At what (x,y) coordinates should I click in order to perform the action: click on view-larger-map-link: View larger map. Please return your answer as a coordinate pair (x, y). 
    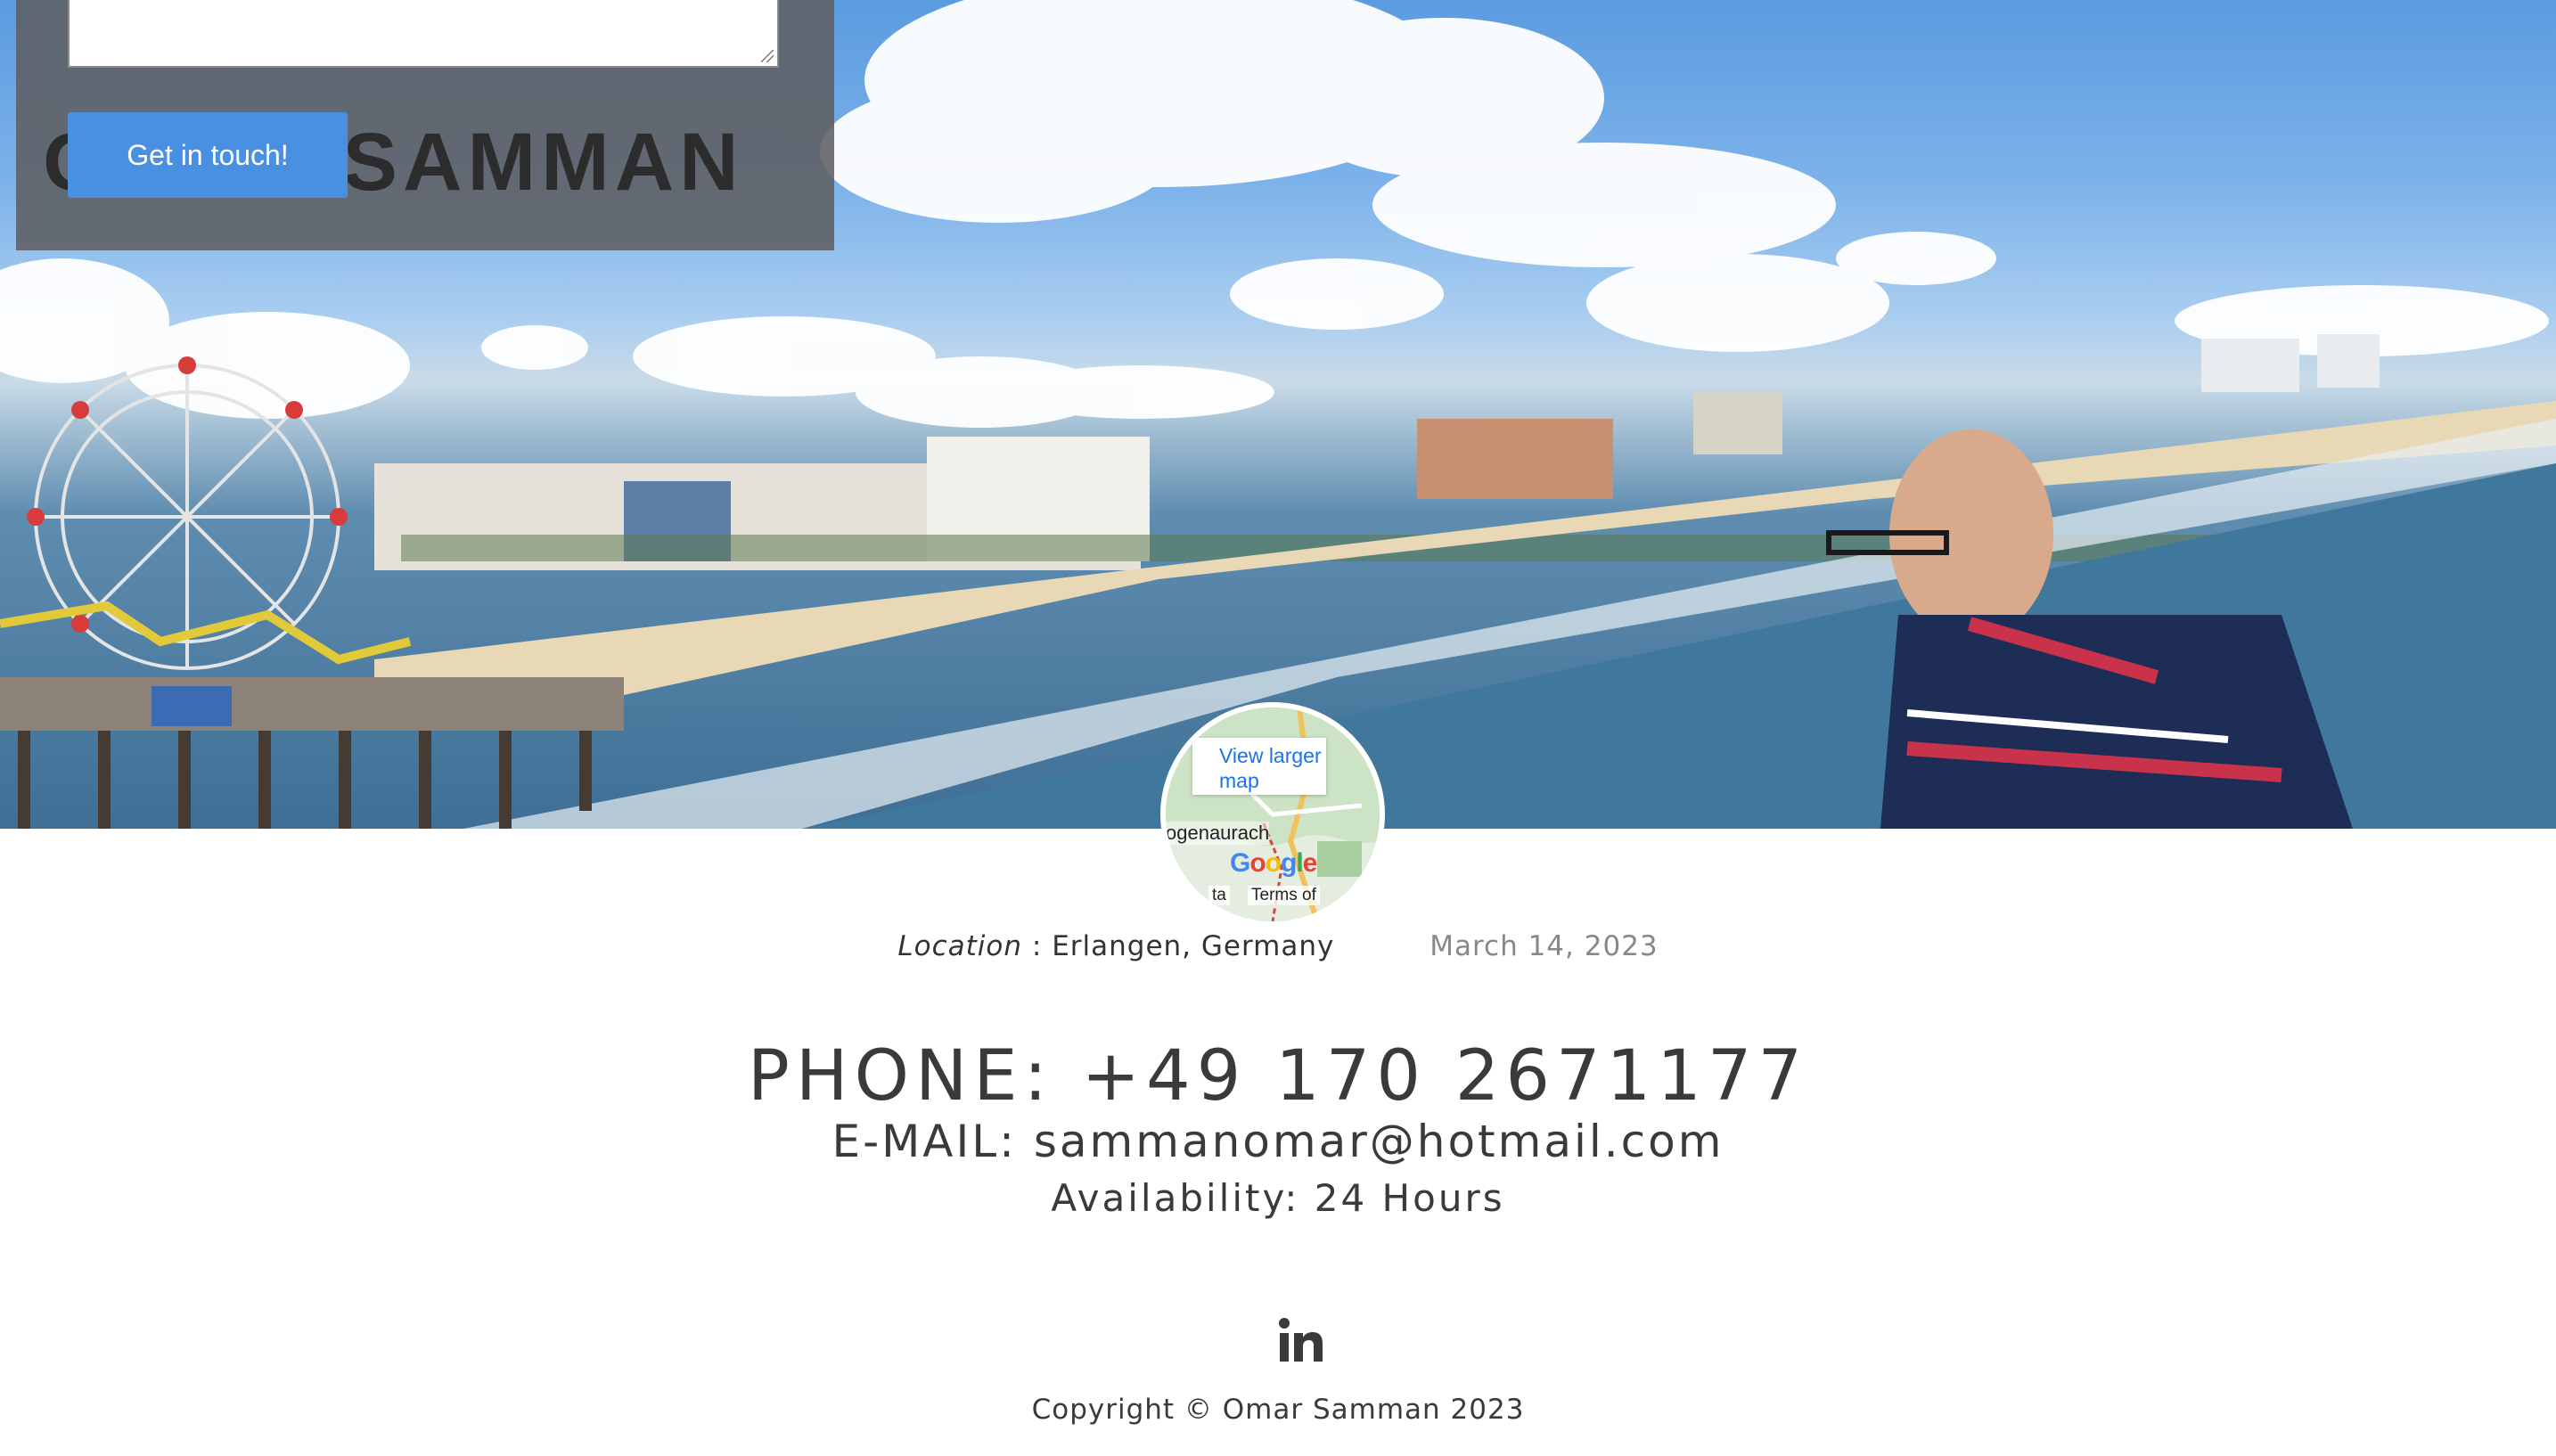
    Looking at the image, I should click on (1259, 767).